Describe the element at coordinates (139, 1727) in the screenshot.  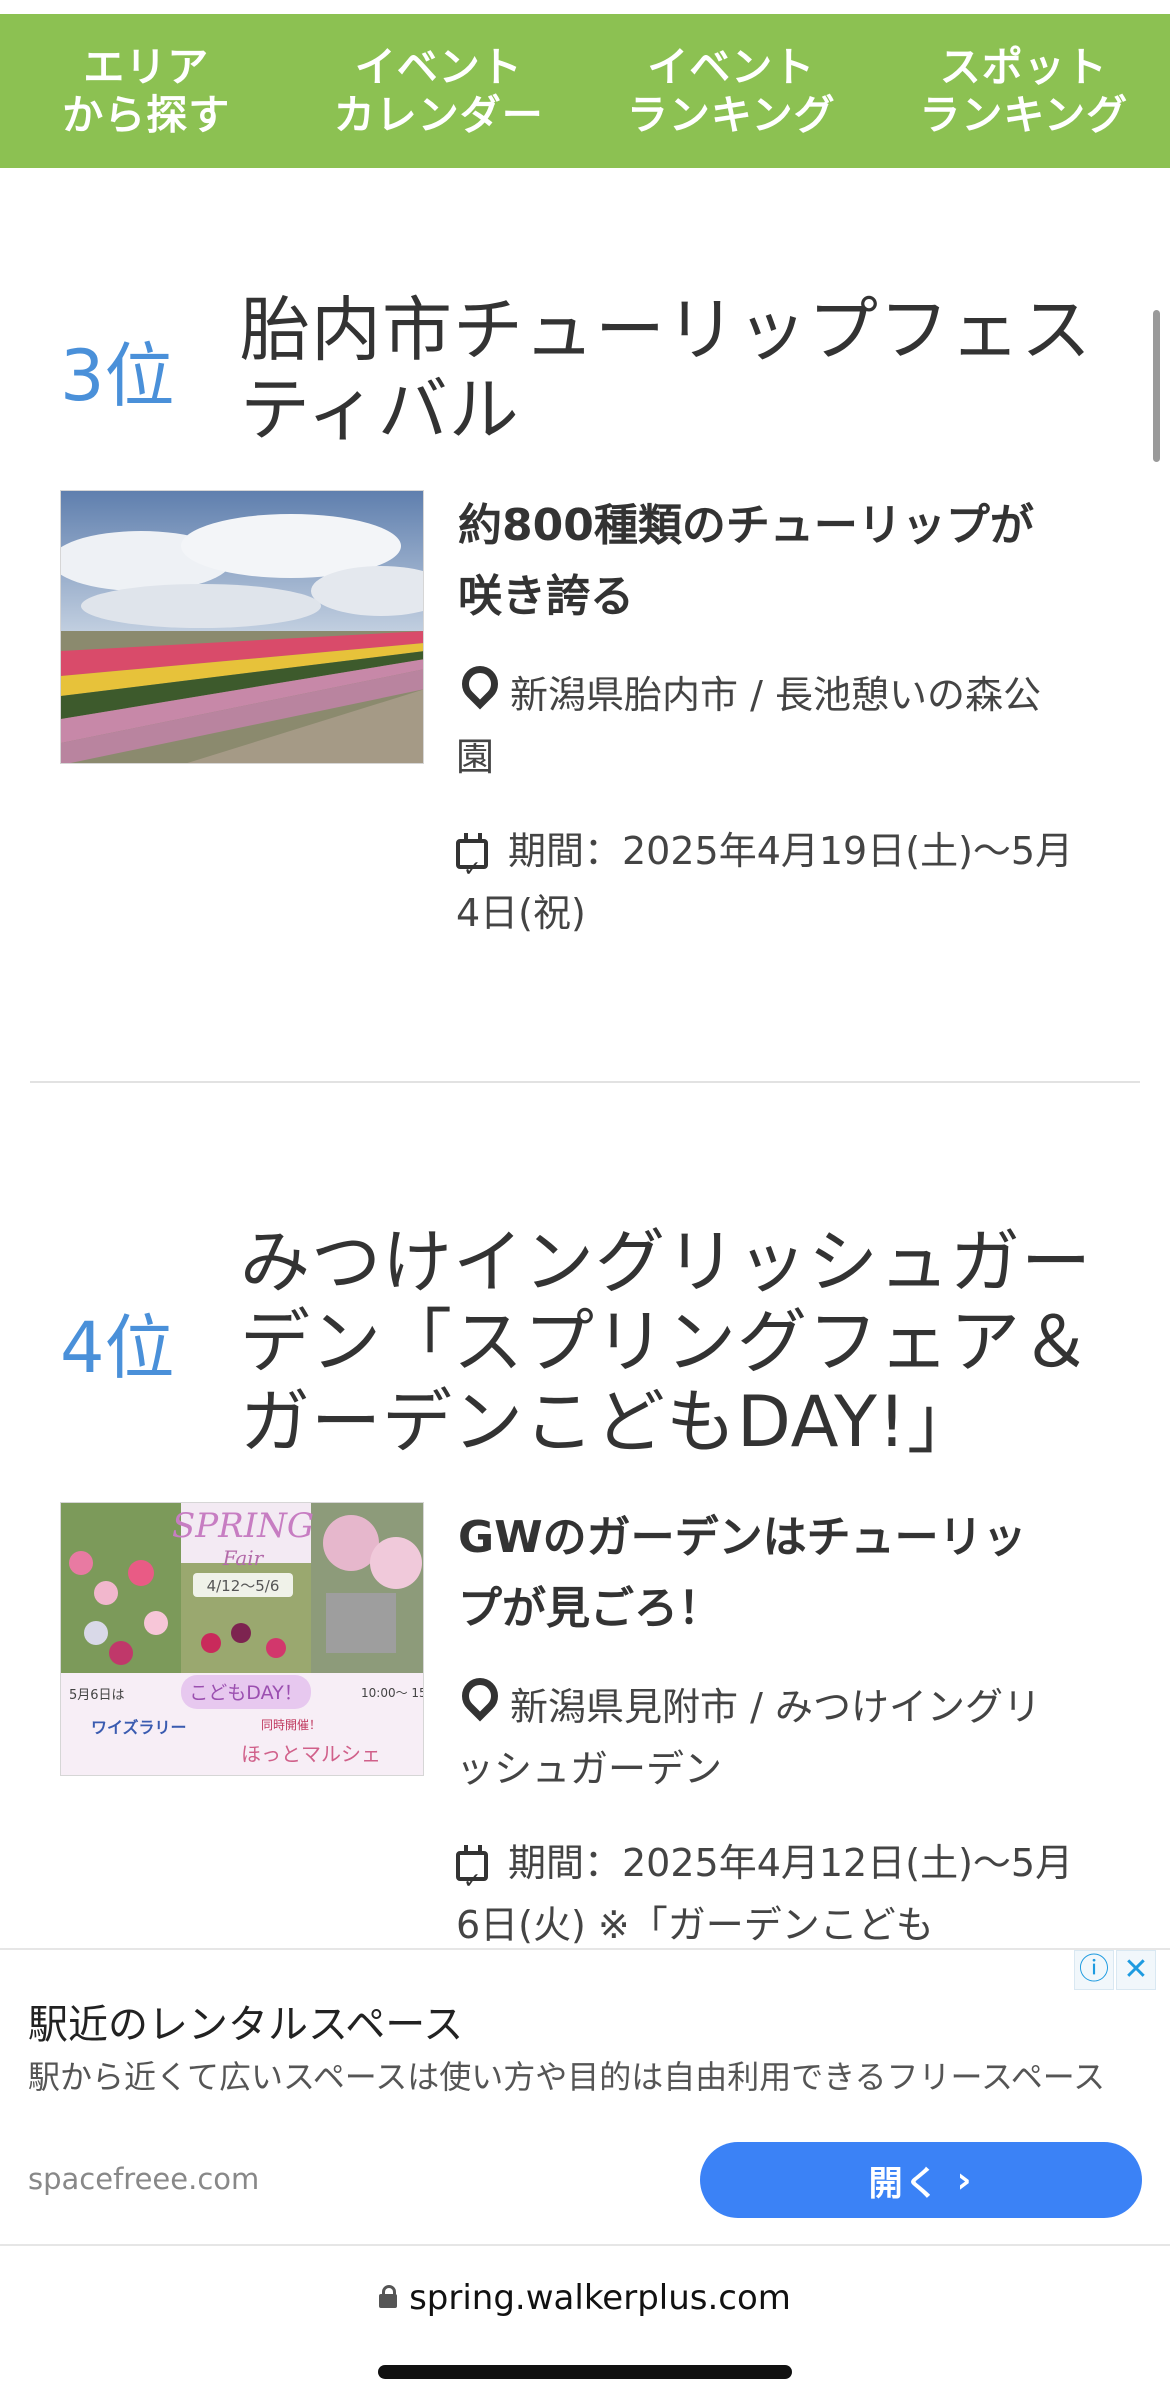
I see `poster-quiz: ワイズラリー` at that location.